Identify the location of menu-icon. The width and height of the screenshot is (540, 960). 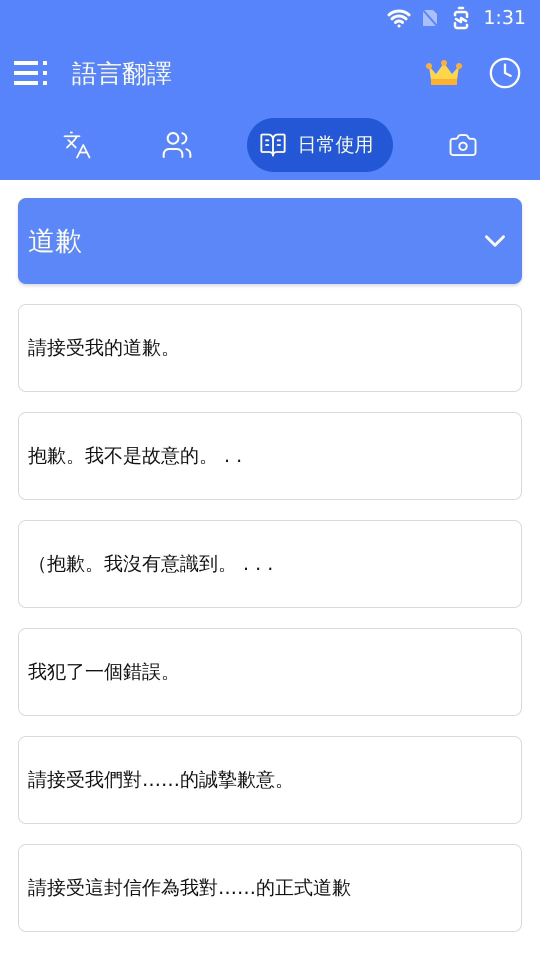
(31, 73).